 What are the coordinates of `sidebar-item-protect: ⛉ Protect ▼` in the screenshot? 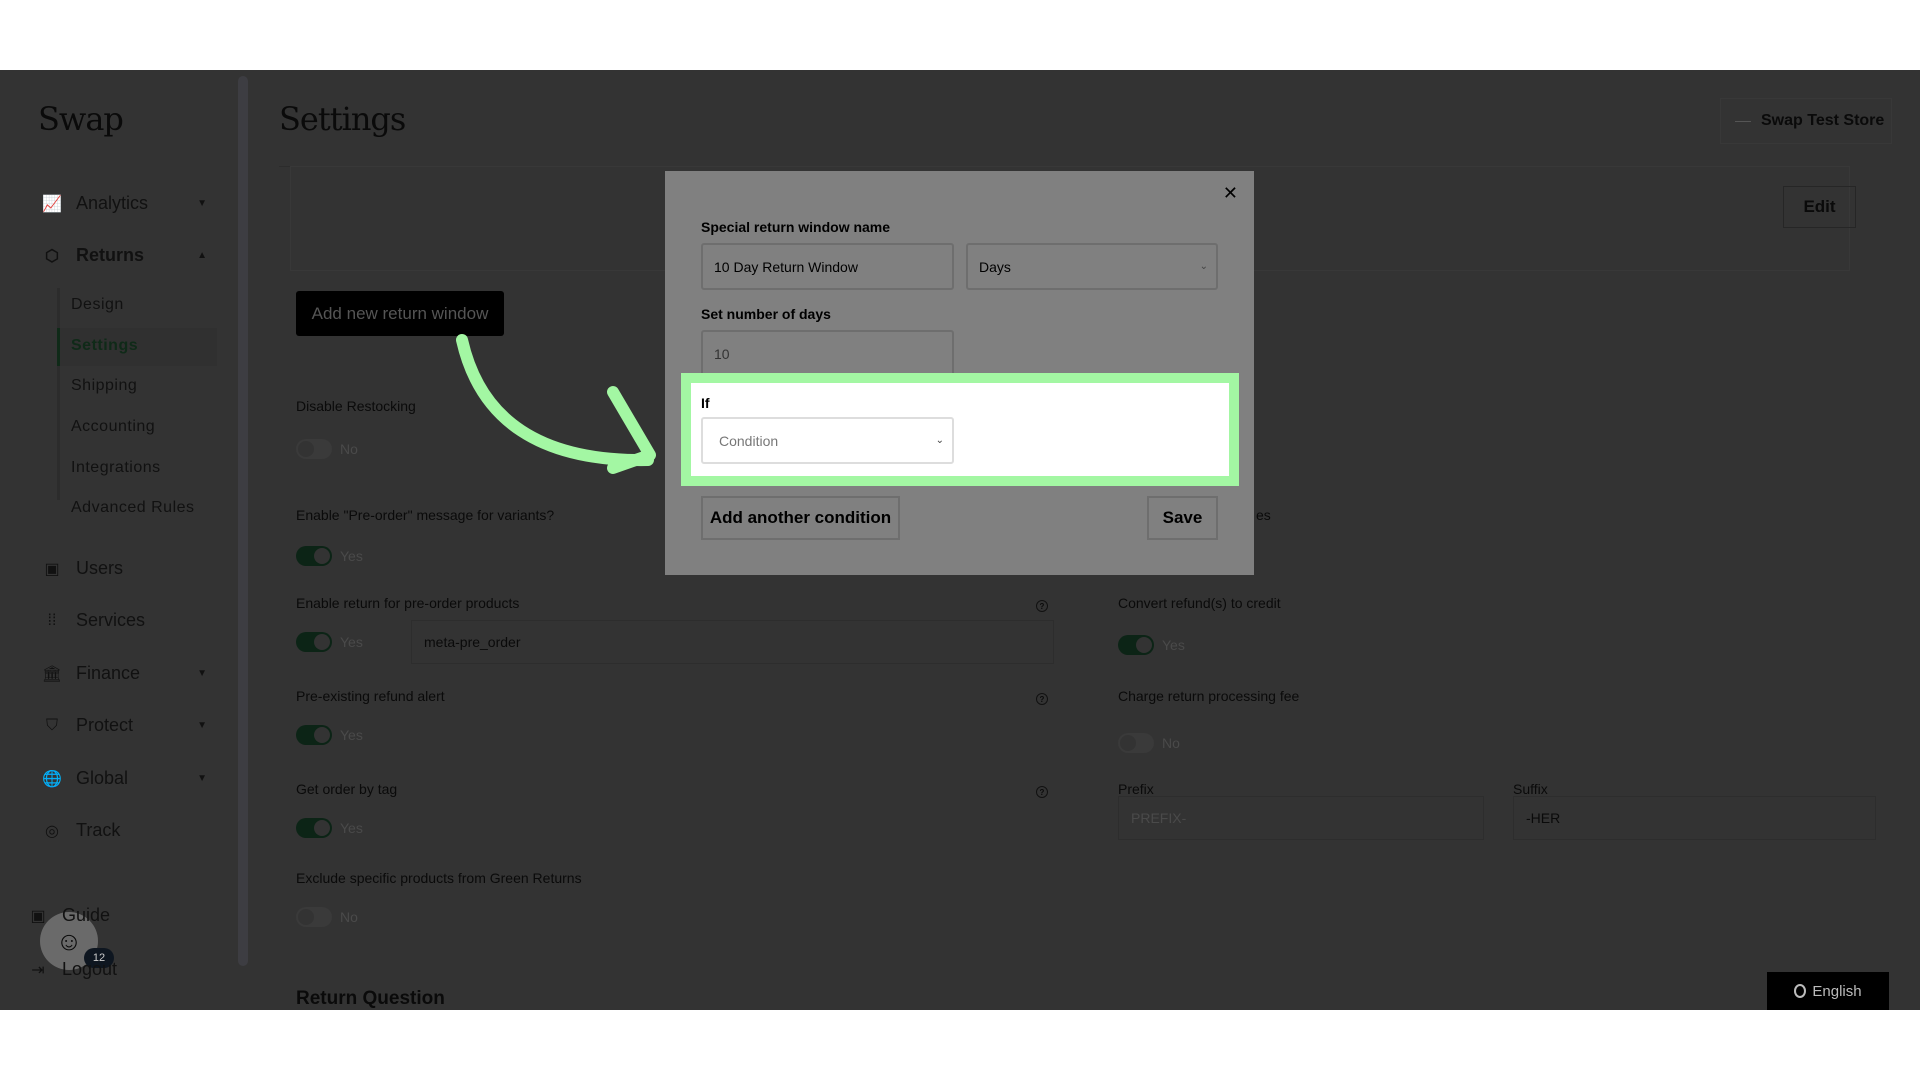 It's located at (124, 725).